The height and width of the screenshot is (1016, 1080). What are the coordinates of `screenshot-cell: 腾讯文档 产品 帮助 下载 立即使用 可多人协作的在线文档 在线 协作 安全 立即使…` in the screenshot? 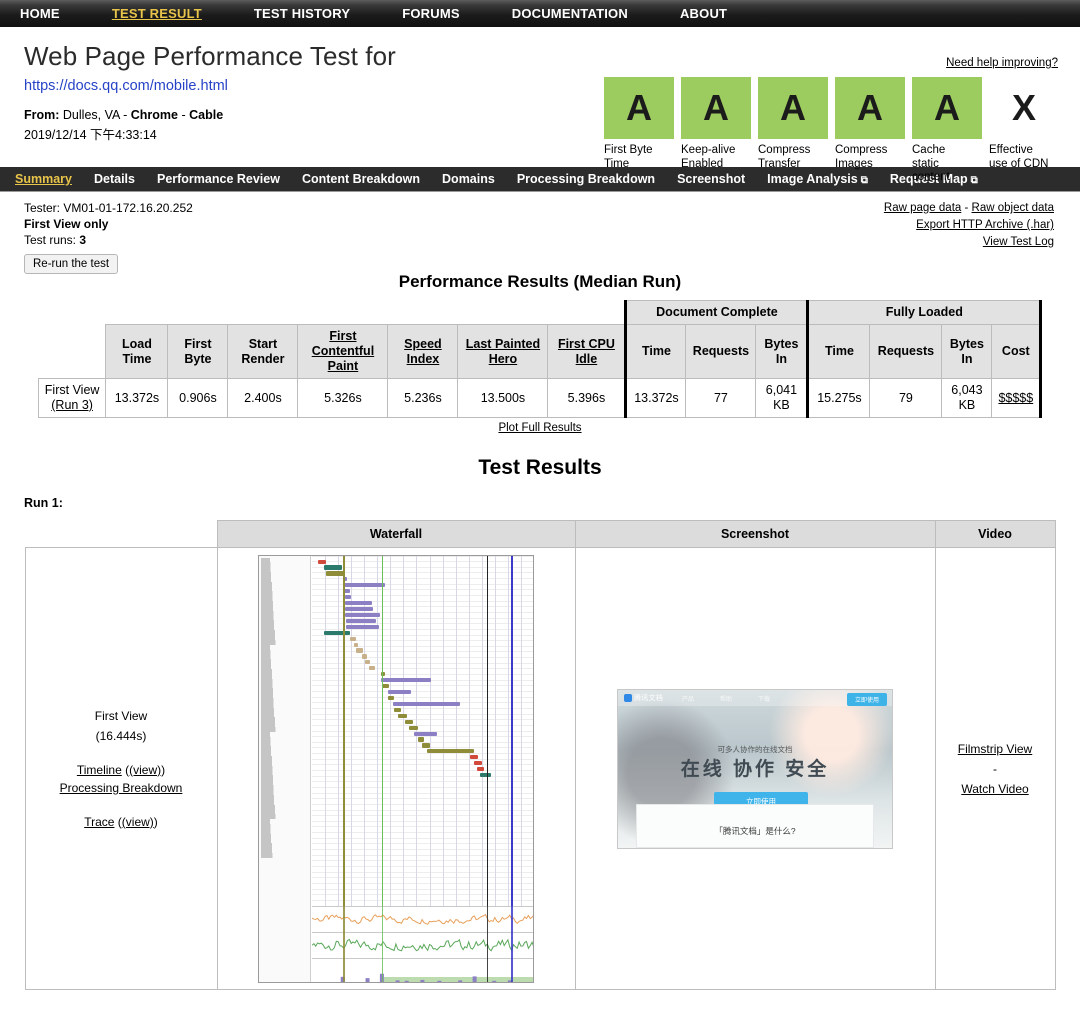 It's located at (755, 768).